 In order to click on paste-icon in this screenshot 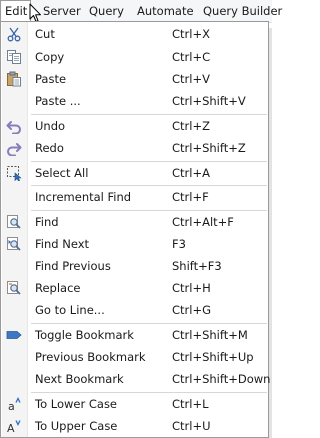, I will do `click(14, 79)`.